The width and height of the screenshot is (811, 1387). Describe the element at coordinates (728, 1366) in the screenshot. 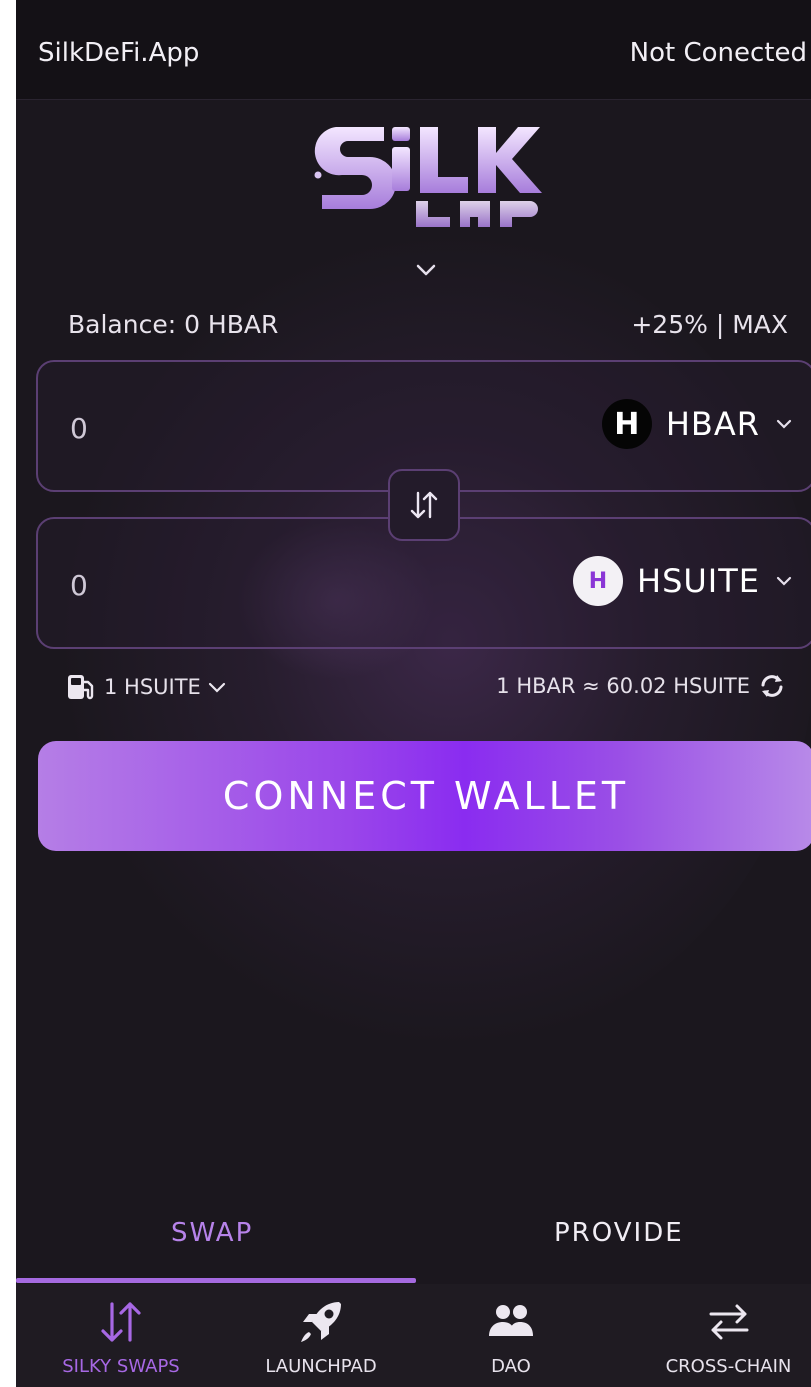

I see `nav-label: CROSS-CHAIN` at that location.